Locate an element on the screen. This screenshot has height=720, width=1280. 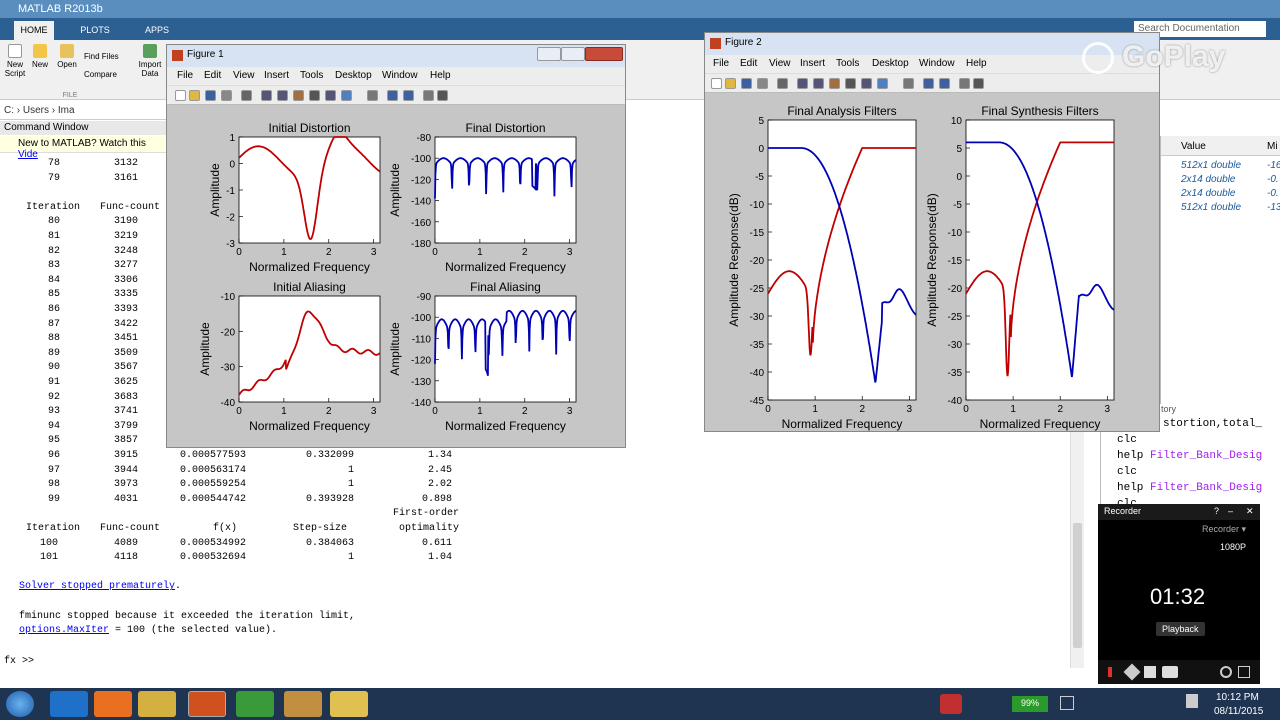
volume-icon is located at coordinates (1192, 701).